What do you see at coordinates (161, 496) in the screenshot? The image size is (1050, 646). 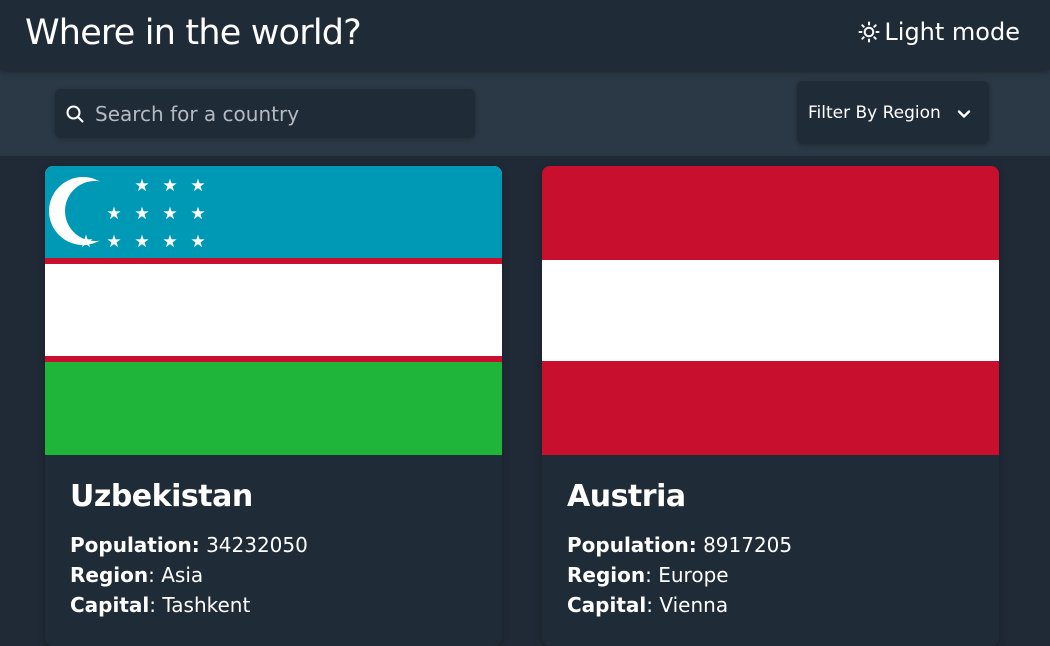 I see `country-name: Uzbekistan` at bounding box center [161, 496].